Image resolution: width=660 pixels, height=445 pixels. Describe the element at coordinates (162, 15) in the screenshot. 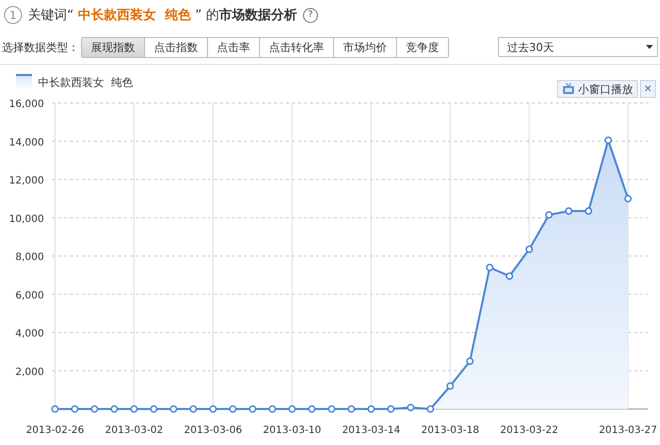

I see `page-title: 关键词“ 中长款西装女 纯色 ” 的市场数据分析` at that location.